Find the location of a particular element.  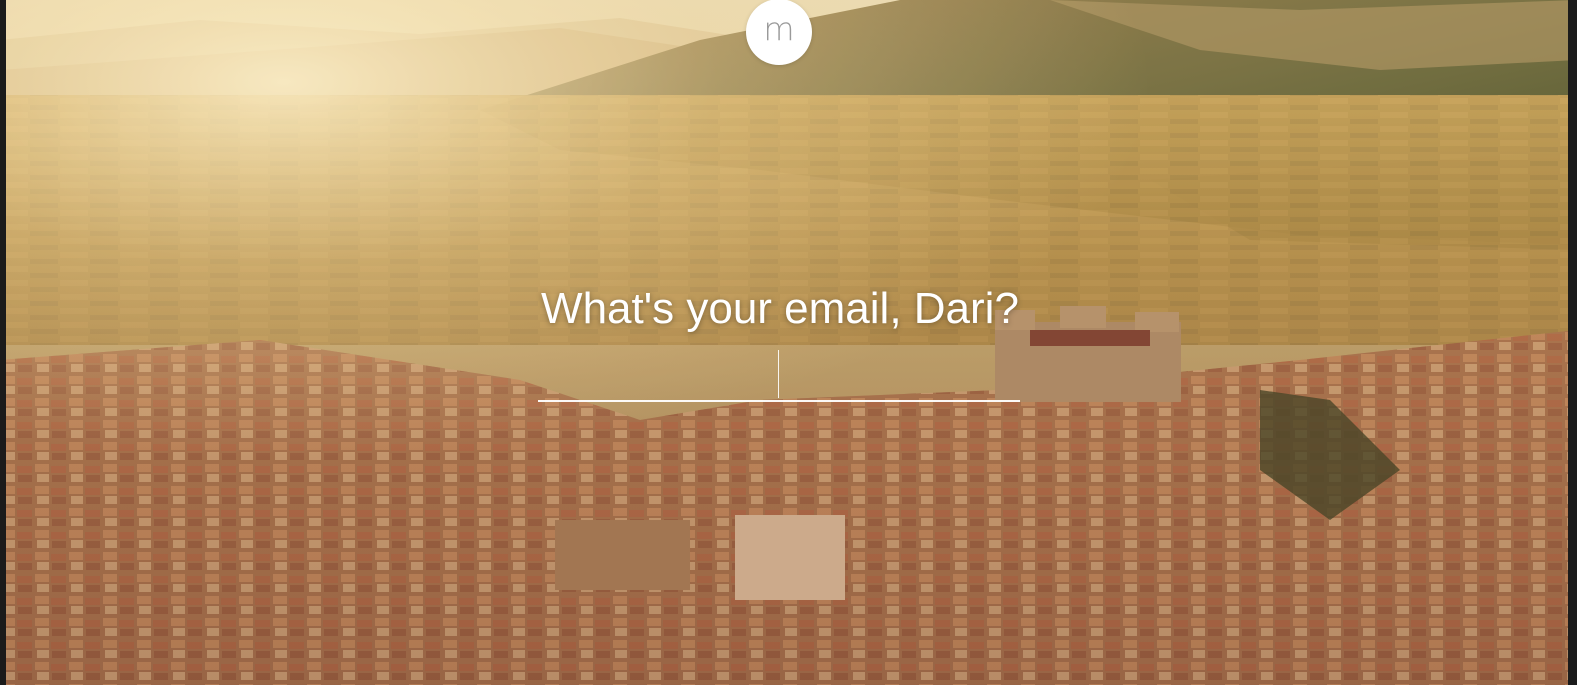

email-input is located at coordinates (779, 373).